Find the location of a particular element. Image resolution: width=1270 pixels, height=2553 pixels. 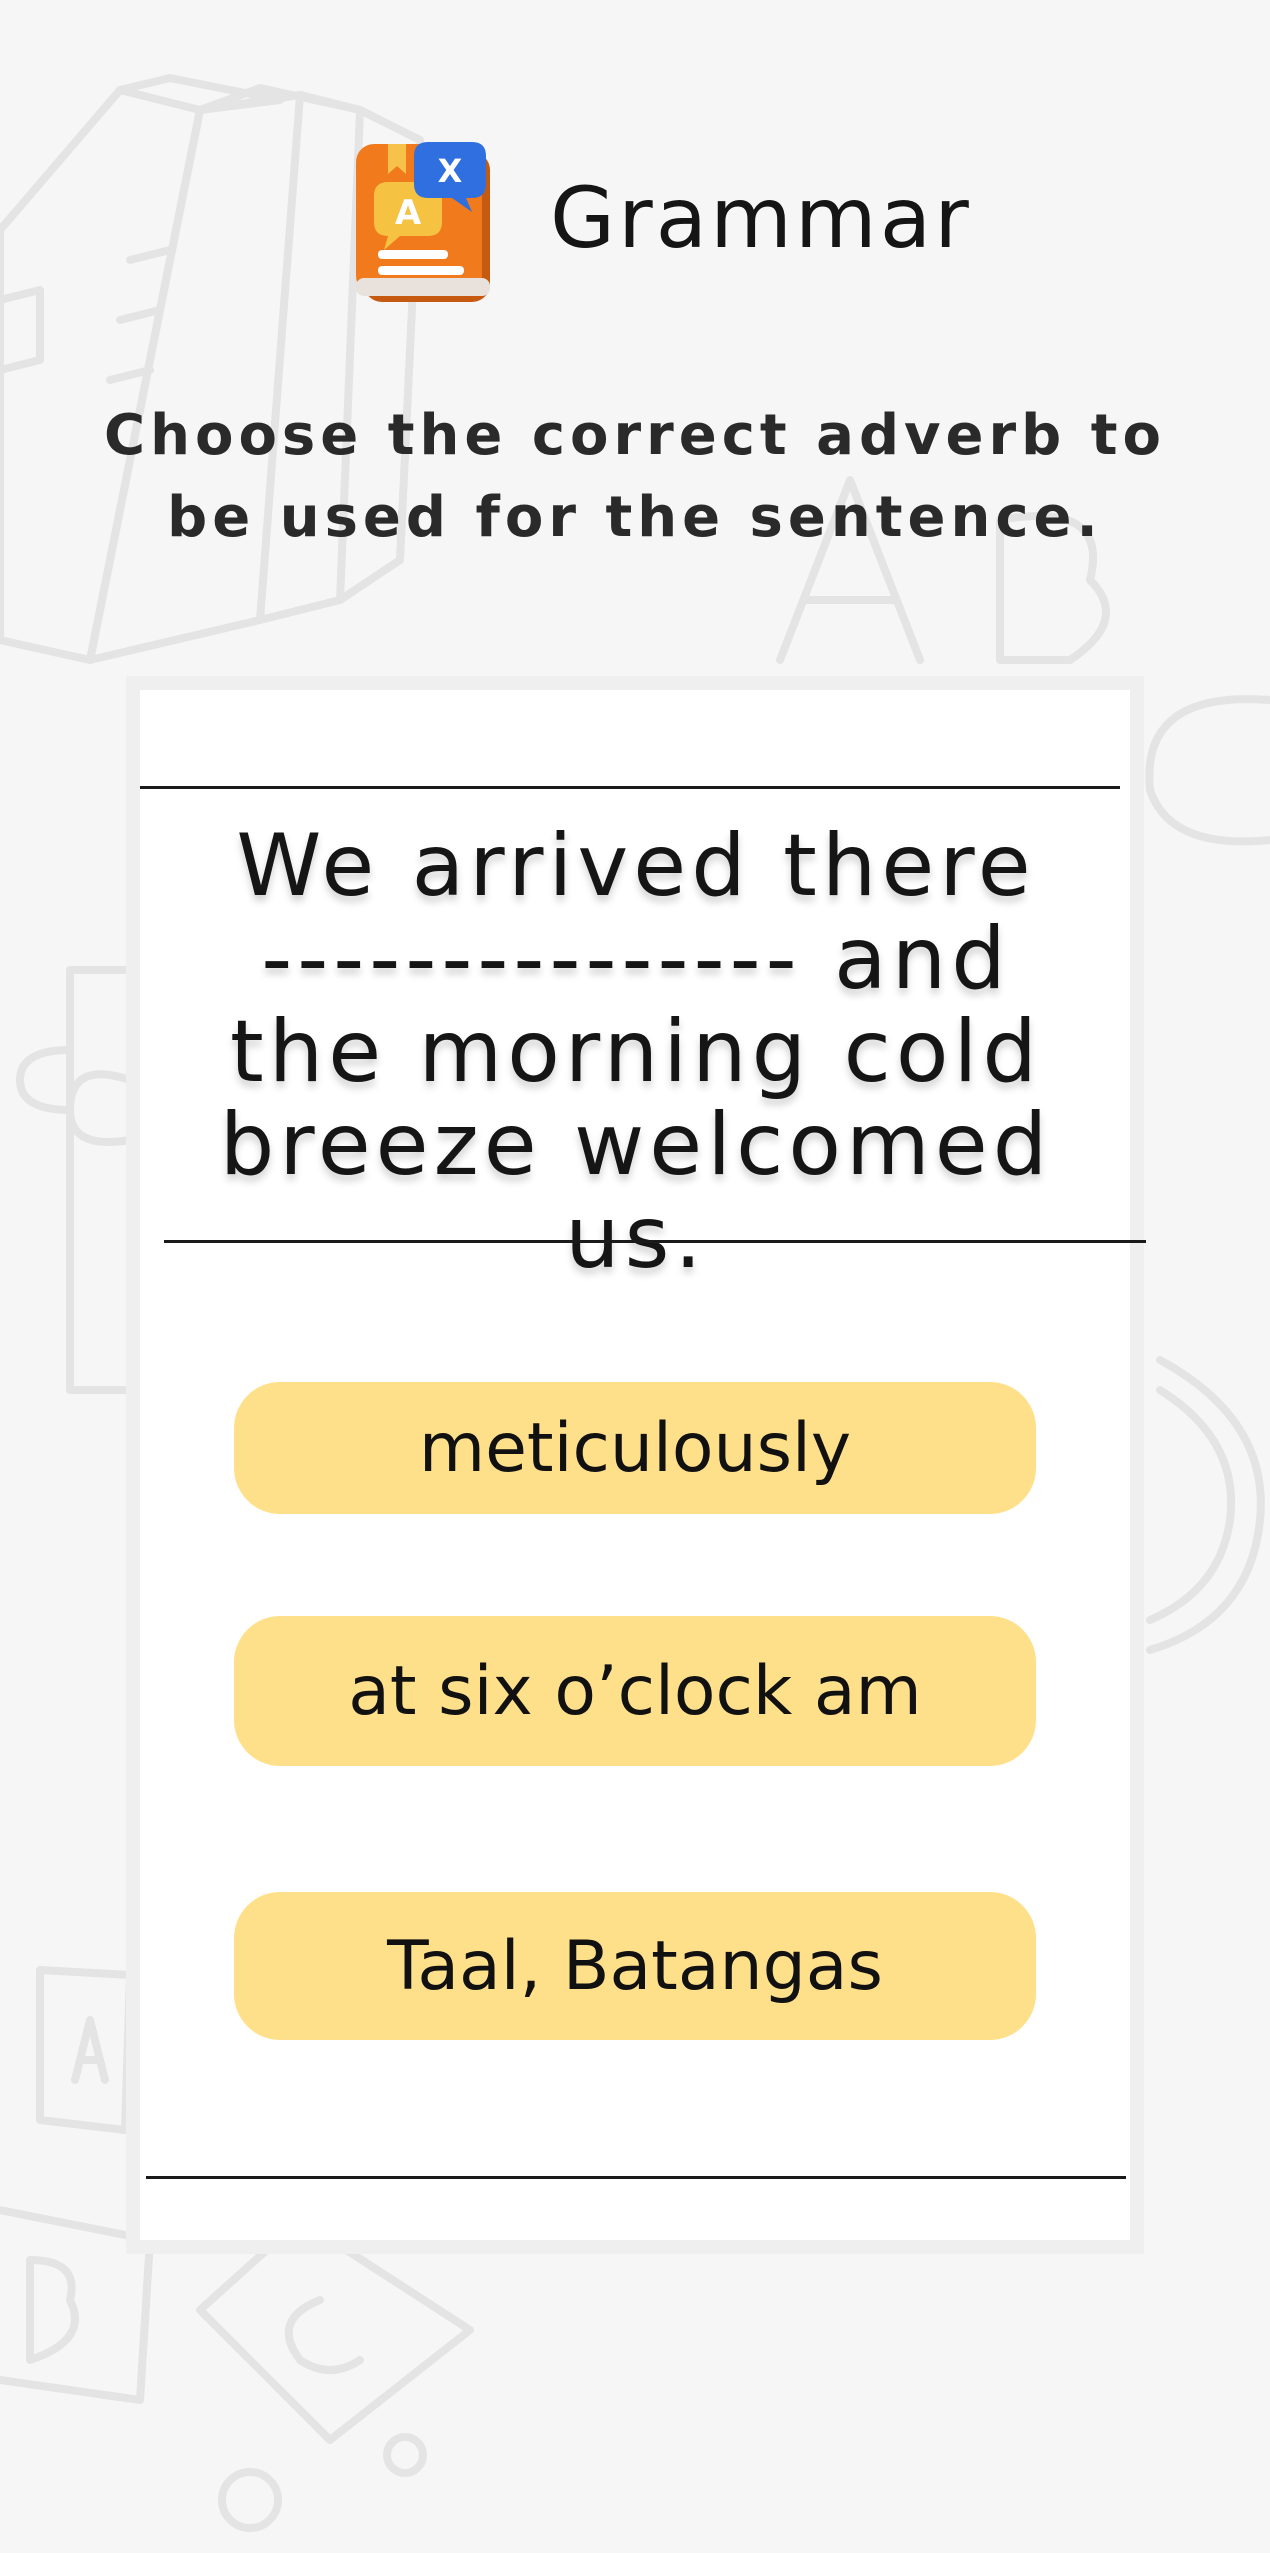

answer-option-3: Taal, Batangas is located at coordinates (635, 1966).